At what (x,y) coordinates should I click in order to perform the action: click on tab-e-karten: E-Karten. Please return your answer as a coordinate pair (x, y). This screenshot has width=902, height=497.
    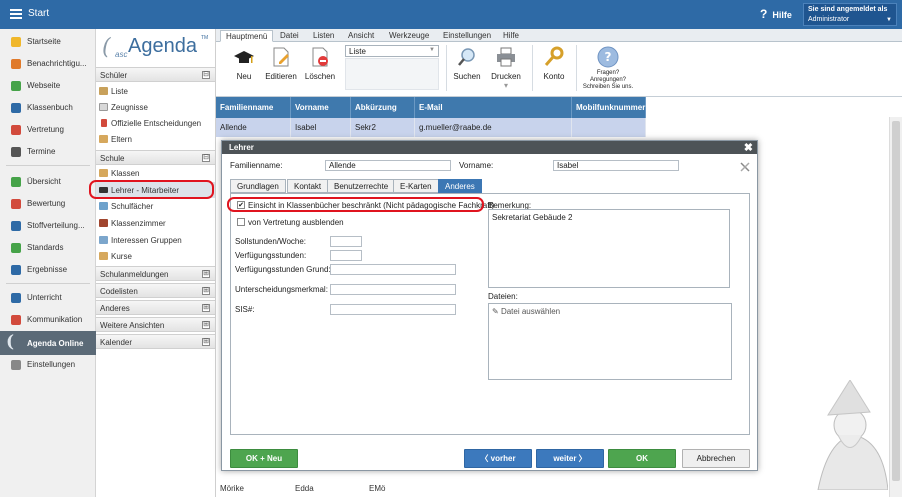
    Looking at the image, I should click on (416, 186).